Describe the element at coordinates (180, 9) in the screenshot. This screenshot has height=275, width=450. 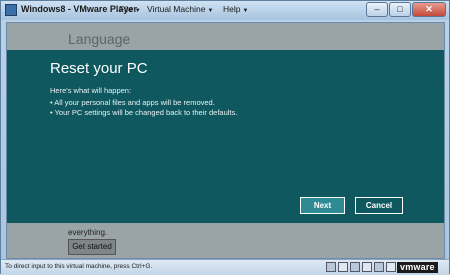
I see `menu-virtual-machine: Virtual Machine ▼` at that location.